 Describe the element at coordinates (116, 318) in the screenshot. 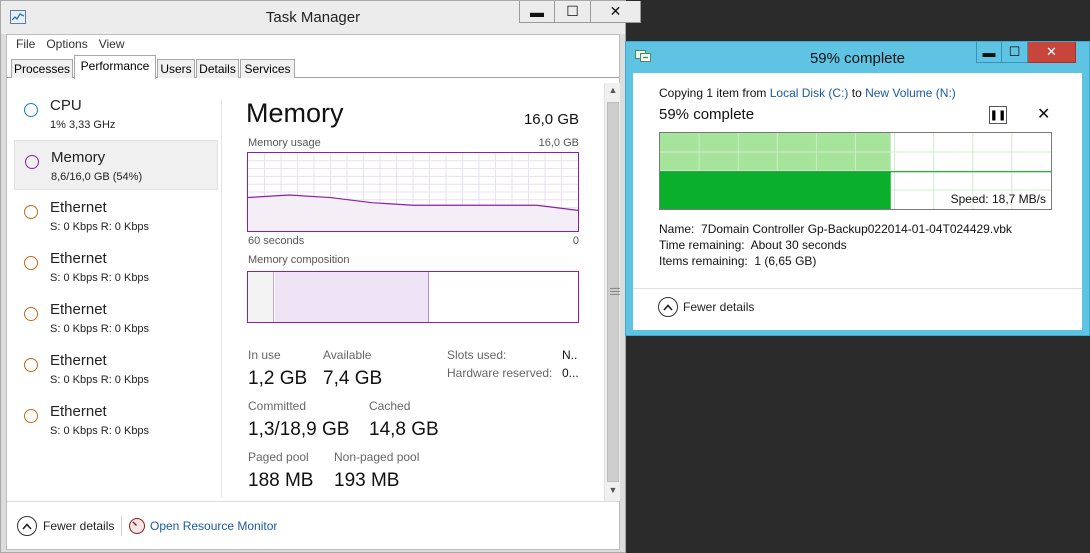

I see `sidebar-item-ethernet-3: Ethernet S: 0 Kbps R: 0 Kbps` at that location.